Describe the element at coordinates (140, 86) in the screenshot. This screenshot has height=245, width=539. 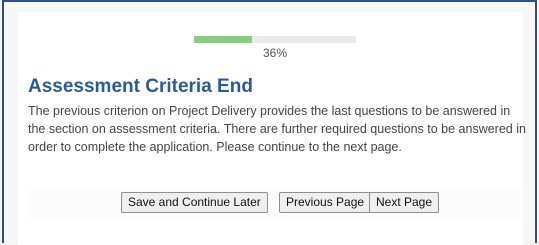
I see `page-title: Assessment Criteria End` at that location.